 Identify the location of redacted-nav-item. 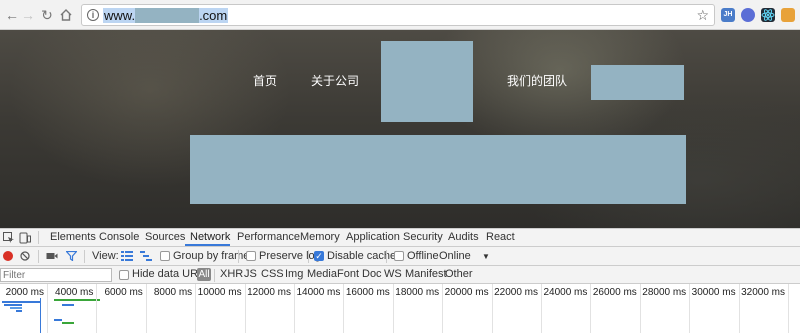
(637, 82).